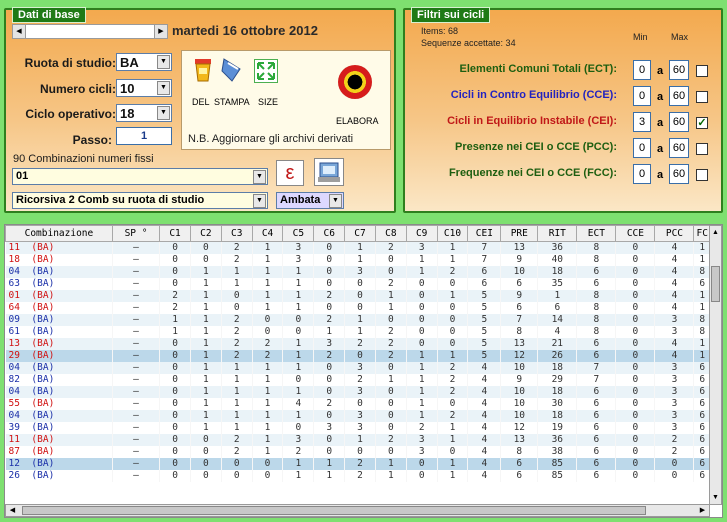  I want to click on table-row: 87 (BA) –0 0 2 1 2 0 0 0 3 0 4 8 38 6 0 2 6, so click(358, 451).